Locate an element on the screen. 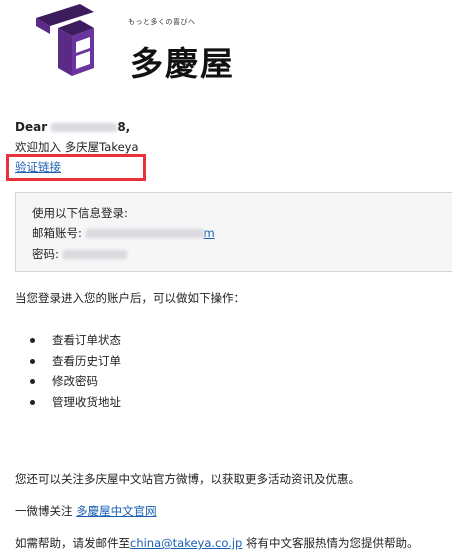 This screenshot has height=554, width=452. operations-list: 查看订单状态 查看历史订单 修改密码 管理收货地址 is located at coordinates (75, 371).